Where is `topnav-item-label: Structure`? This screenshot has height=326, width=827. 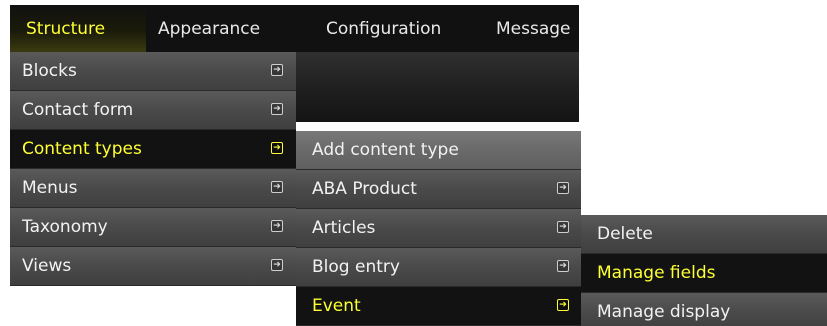
topnav-item-label: Structure is located at coordinates (66, 28).